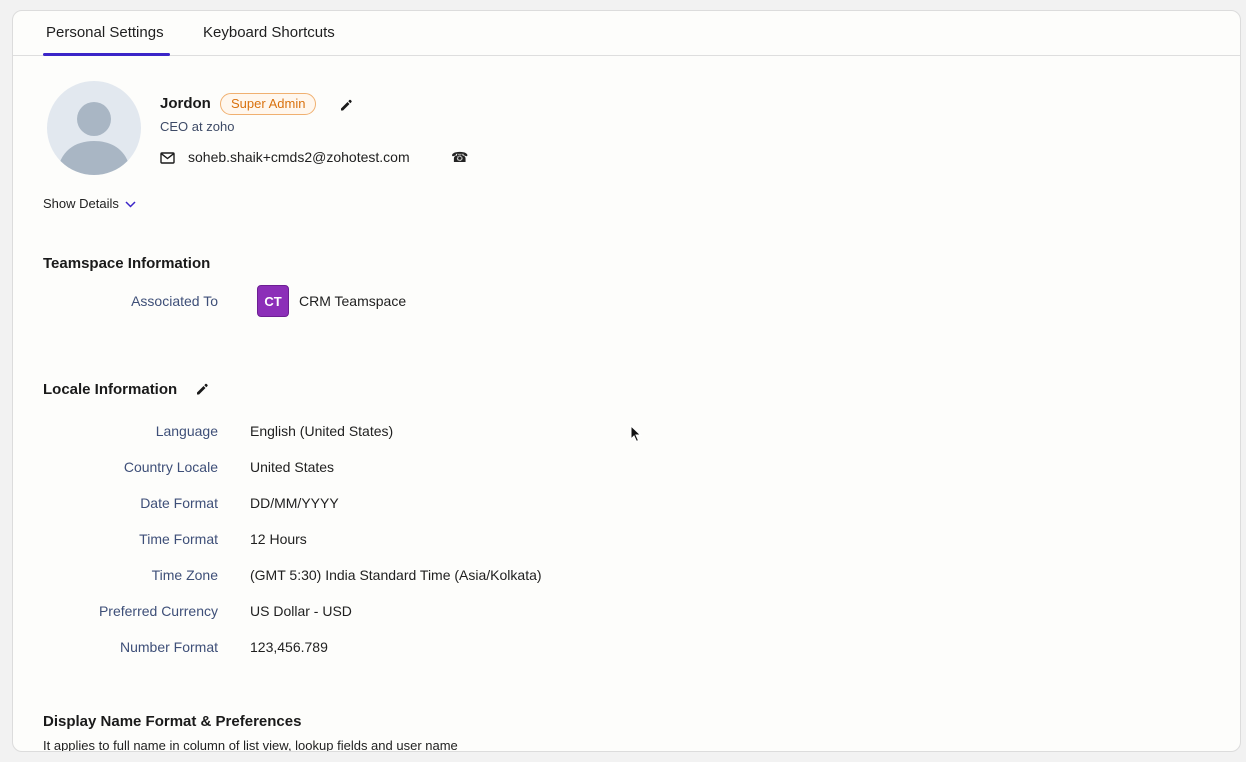 The width and height of the screenshot is (1246, 762). Describe the element at coordinates (186, 431) in the screenshot. I see `language-label: Language` at that location.